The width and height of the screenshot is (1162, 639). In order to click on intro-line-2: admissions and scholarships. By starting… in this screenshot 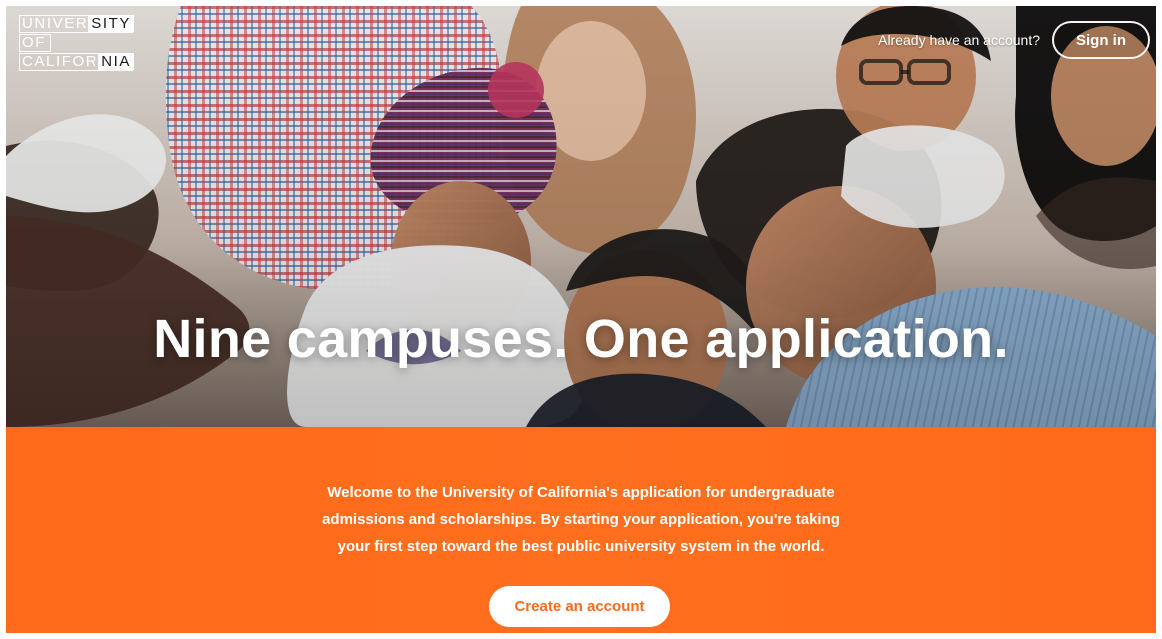, I will do `click(581, 519)`.